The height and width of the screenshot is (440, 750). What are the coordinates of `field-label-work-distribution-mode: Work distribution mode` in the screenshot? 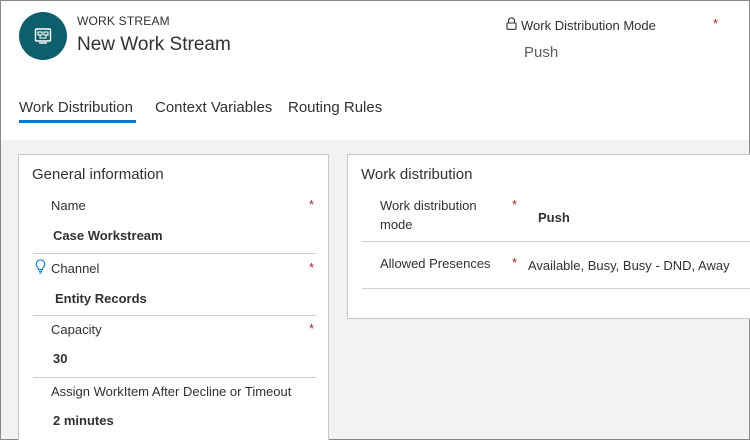 It's located at (428, 215).